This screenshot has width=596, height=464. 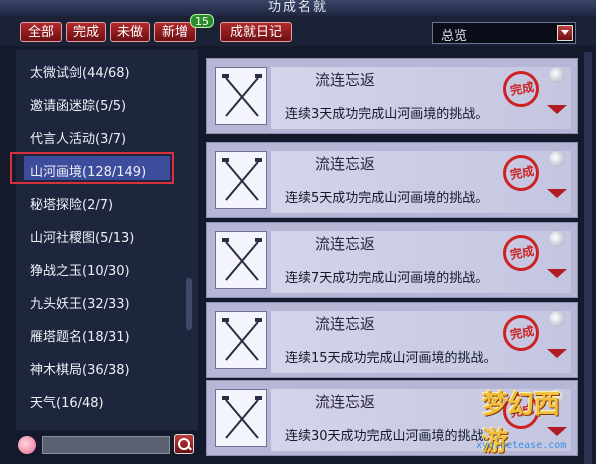 What do you see at coordinates (82, 236) in the screenshot?
I see `sidebar-item-shanhe-sheji: 山河社稷图(5/13)` at bounding box center [82, 236].